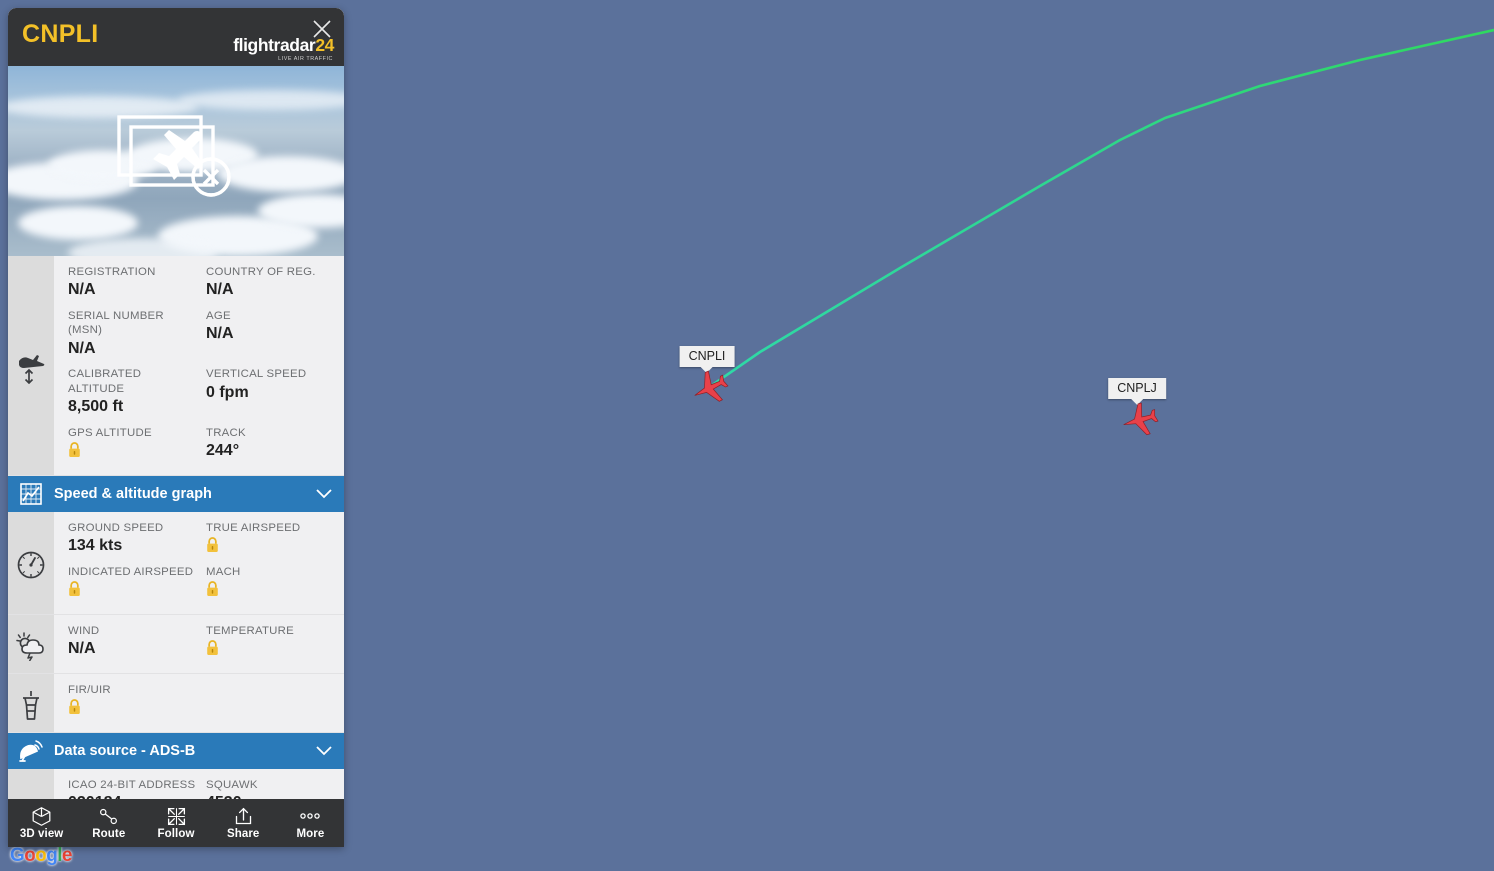 The height and width of the screenshot is (871, 1494). What do you see at coordinates (89, 689) in the screenshot?
I see `field-key: FIR/UIR` at bounding box center [89, 689].